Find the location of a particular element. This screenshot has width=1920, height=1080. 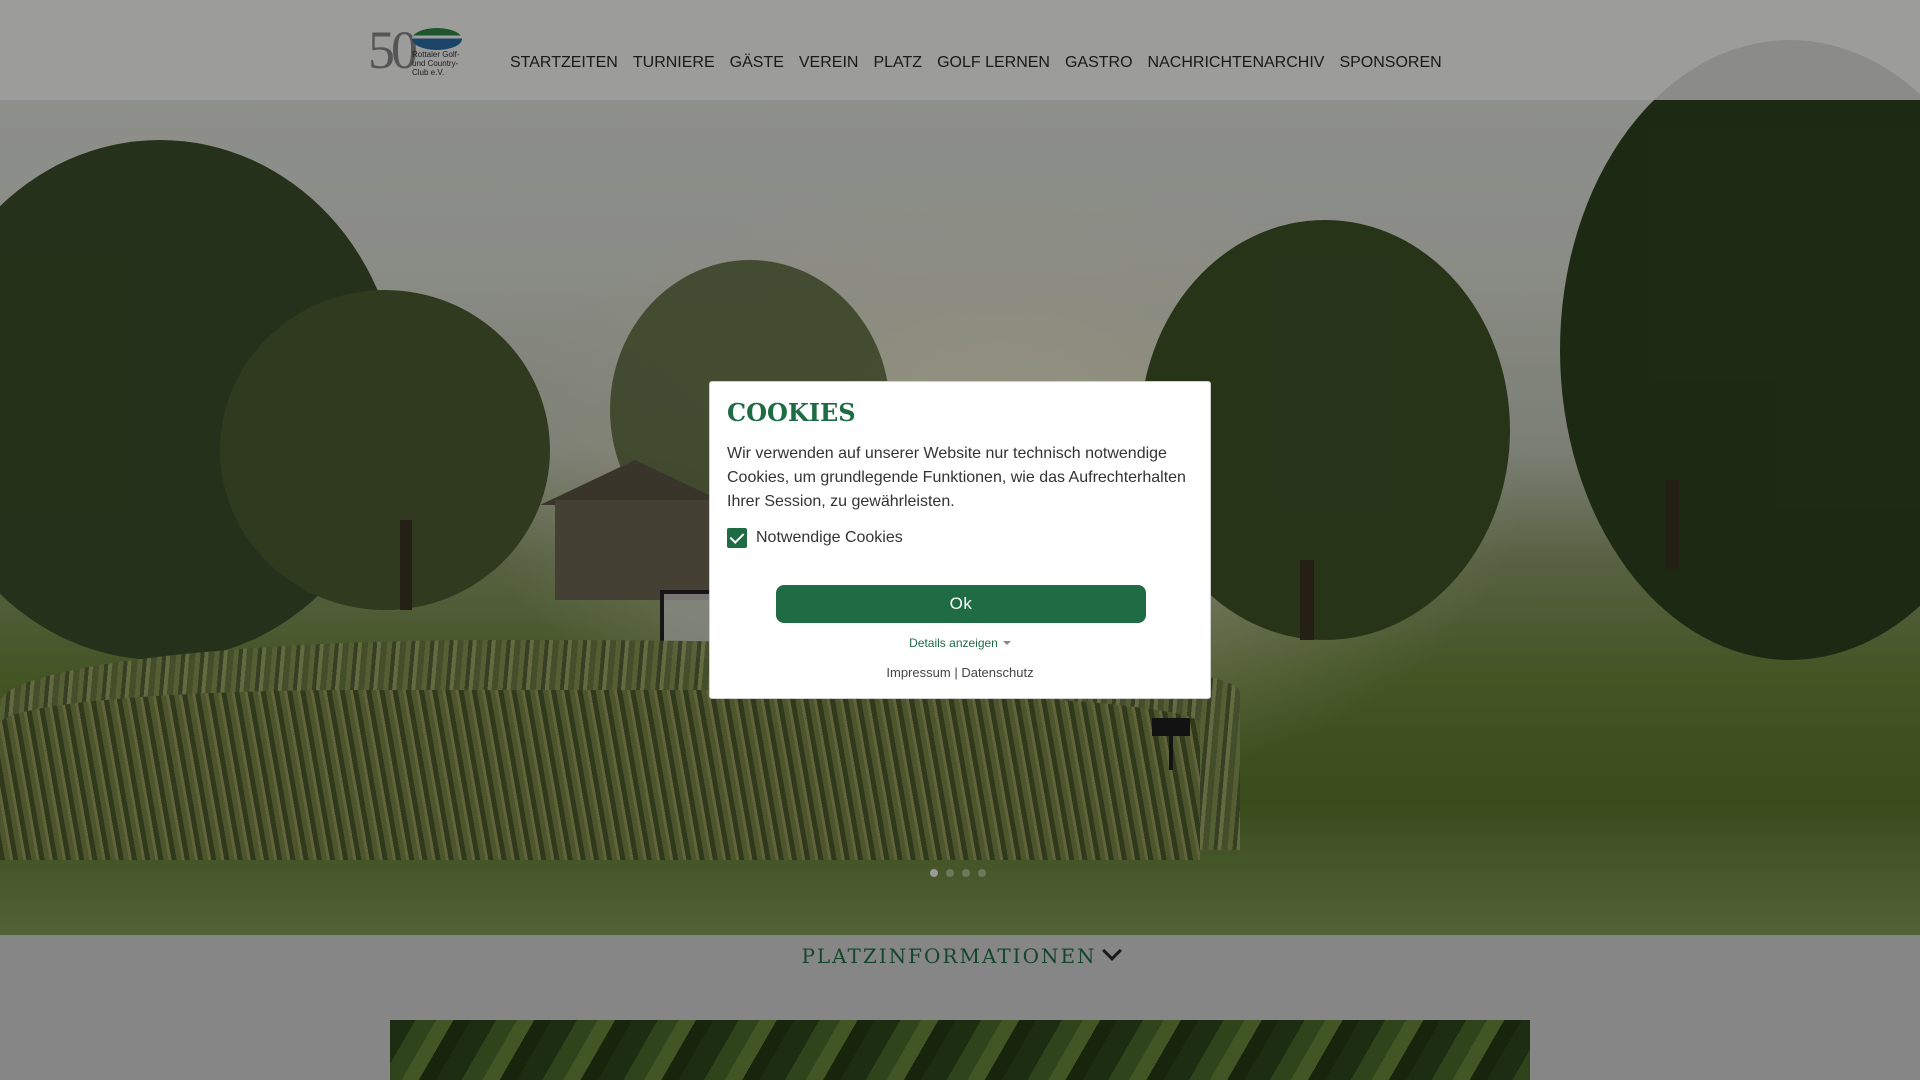

cookie-footer-links: Impressum | Datenschutz is located at coordinates (960, 672).